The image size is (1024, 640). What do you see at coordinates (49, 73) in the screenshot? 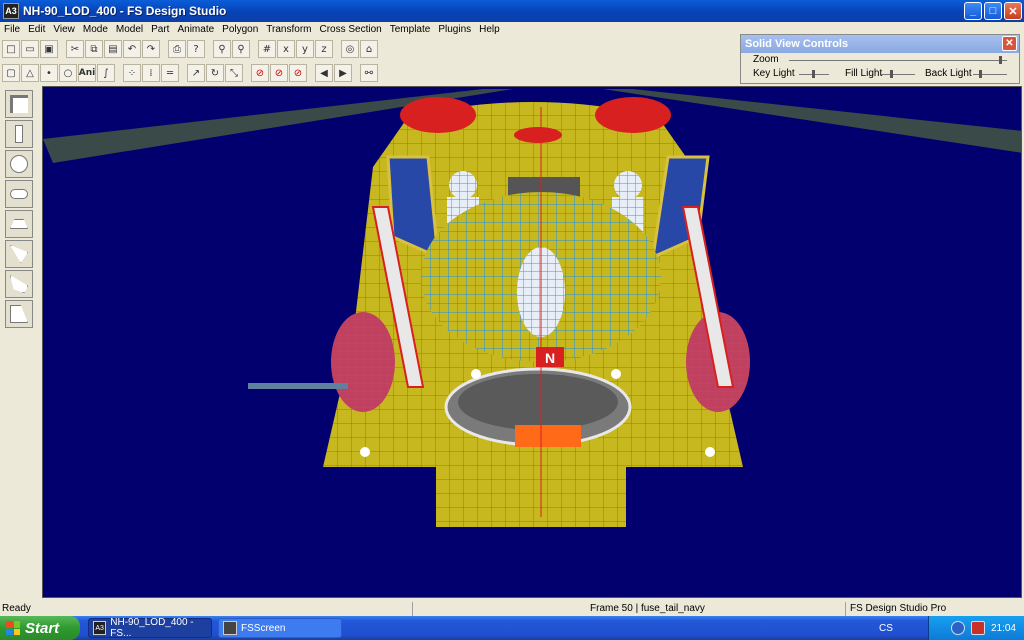
I see `point-icon: •` at bounding box center [49, 73].